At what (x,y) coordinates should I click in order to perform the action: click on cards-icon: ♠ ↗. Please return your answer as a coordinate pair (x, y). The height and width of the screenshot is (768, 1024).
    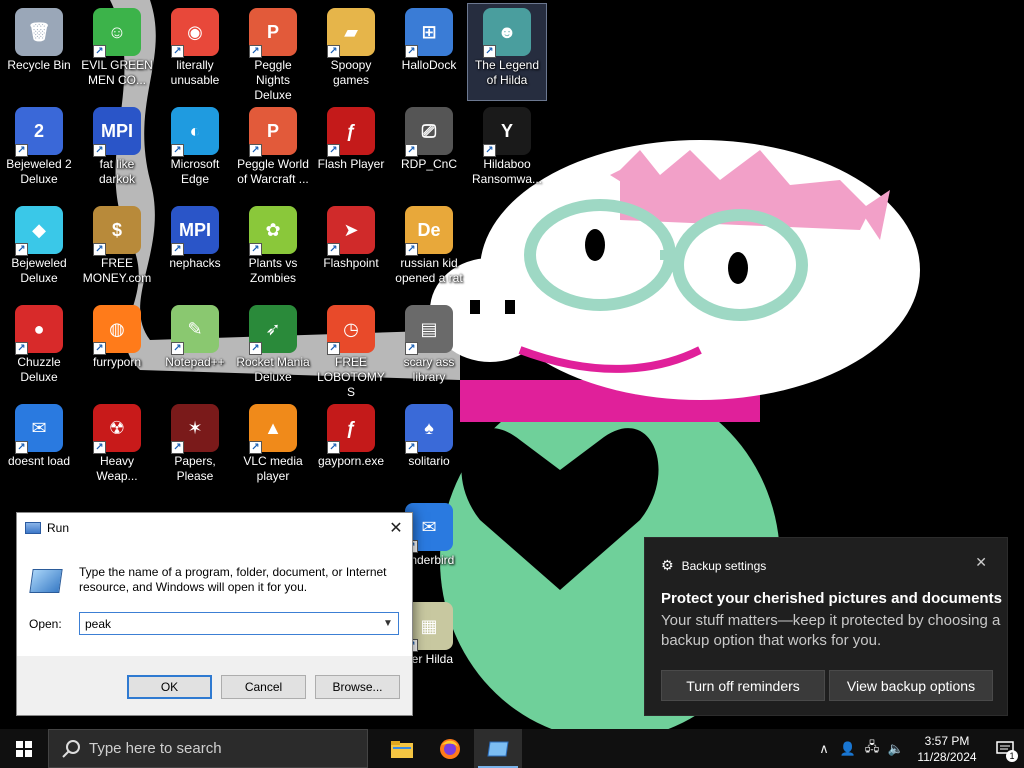
    Looking at the image, I should click on (429, 429).